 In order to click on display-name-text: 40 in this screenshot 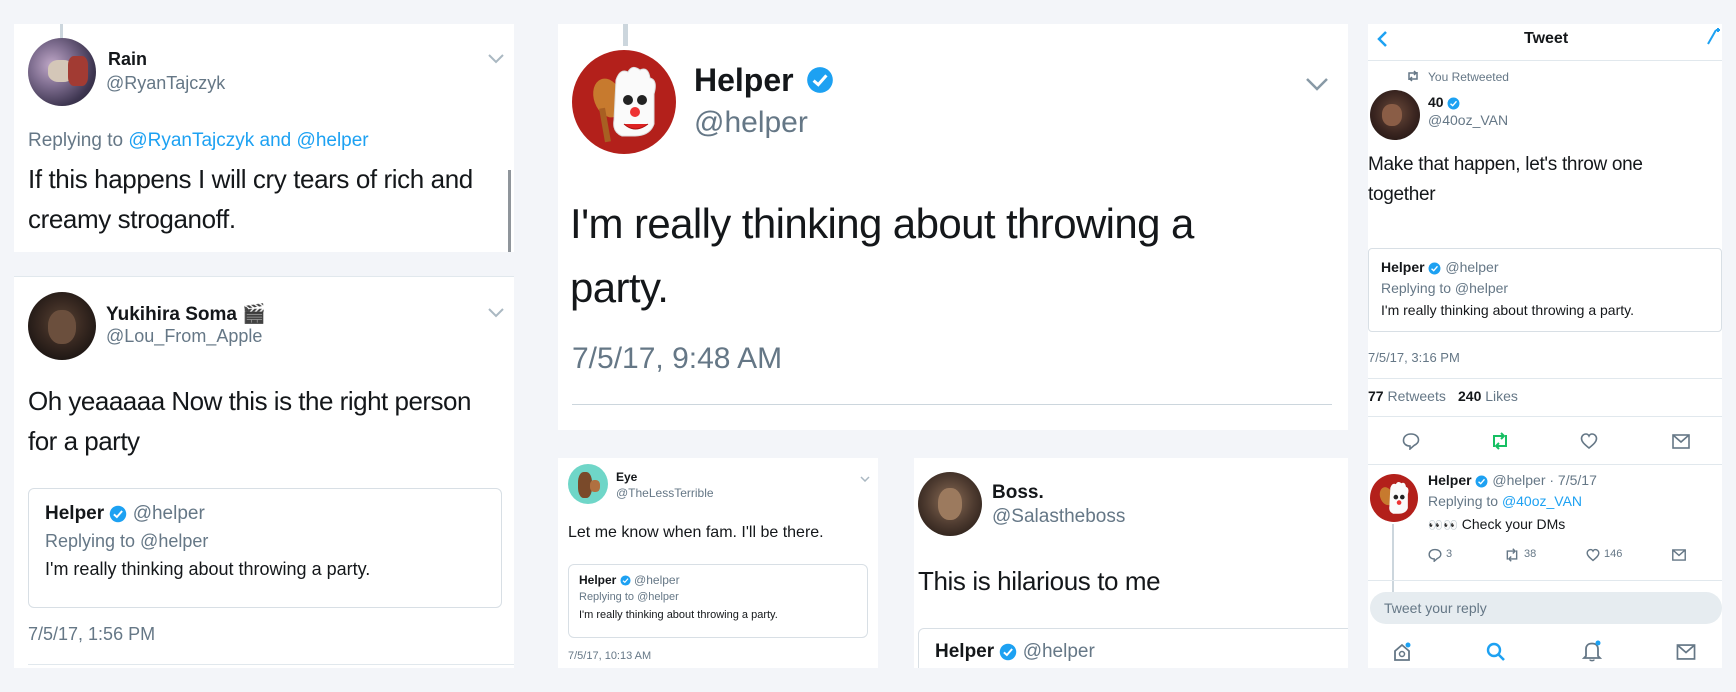, I will do `click(1436, 102)`.